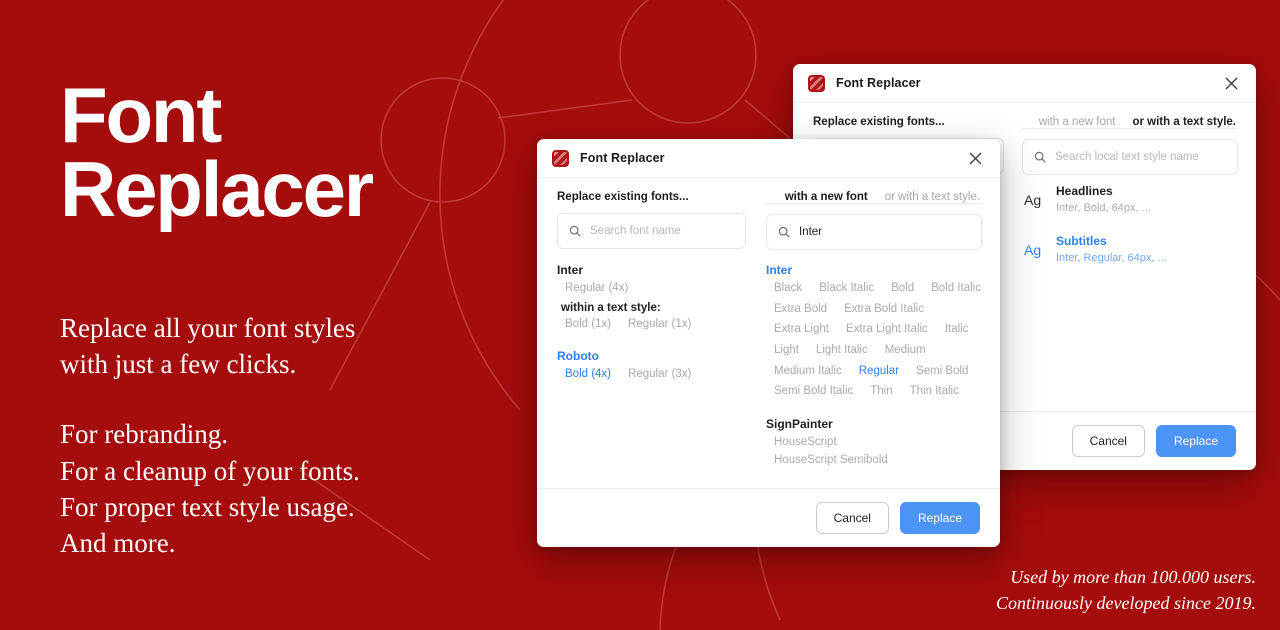 This screenshot has height=630, width=1280. I want to click on font-style-item: Bold, so click(902, 288).